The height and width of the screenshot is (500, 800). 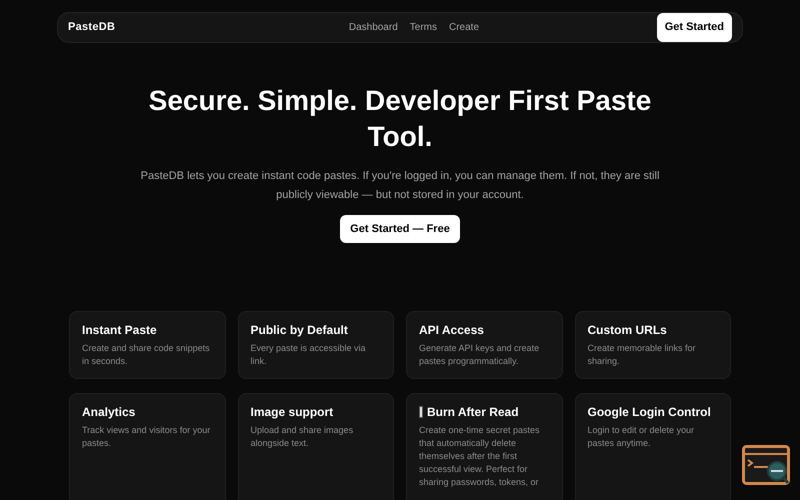 I want to click on hero-subtitle: PasteDB lets you create instant code pastes. If you're logged in, you can manage them. If not, they are still publicly viewable — but not stored in your account., so click(x=400, y=185).